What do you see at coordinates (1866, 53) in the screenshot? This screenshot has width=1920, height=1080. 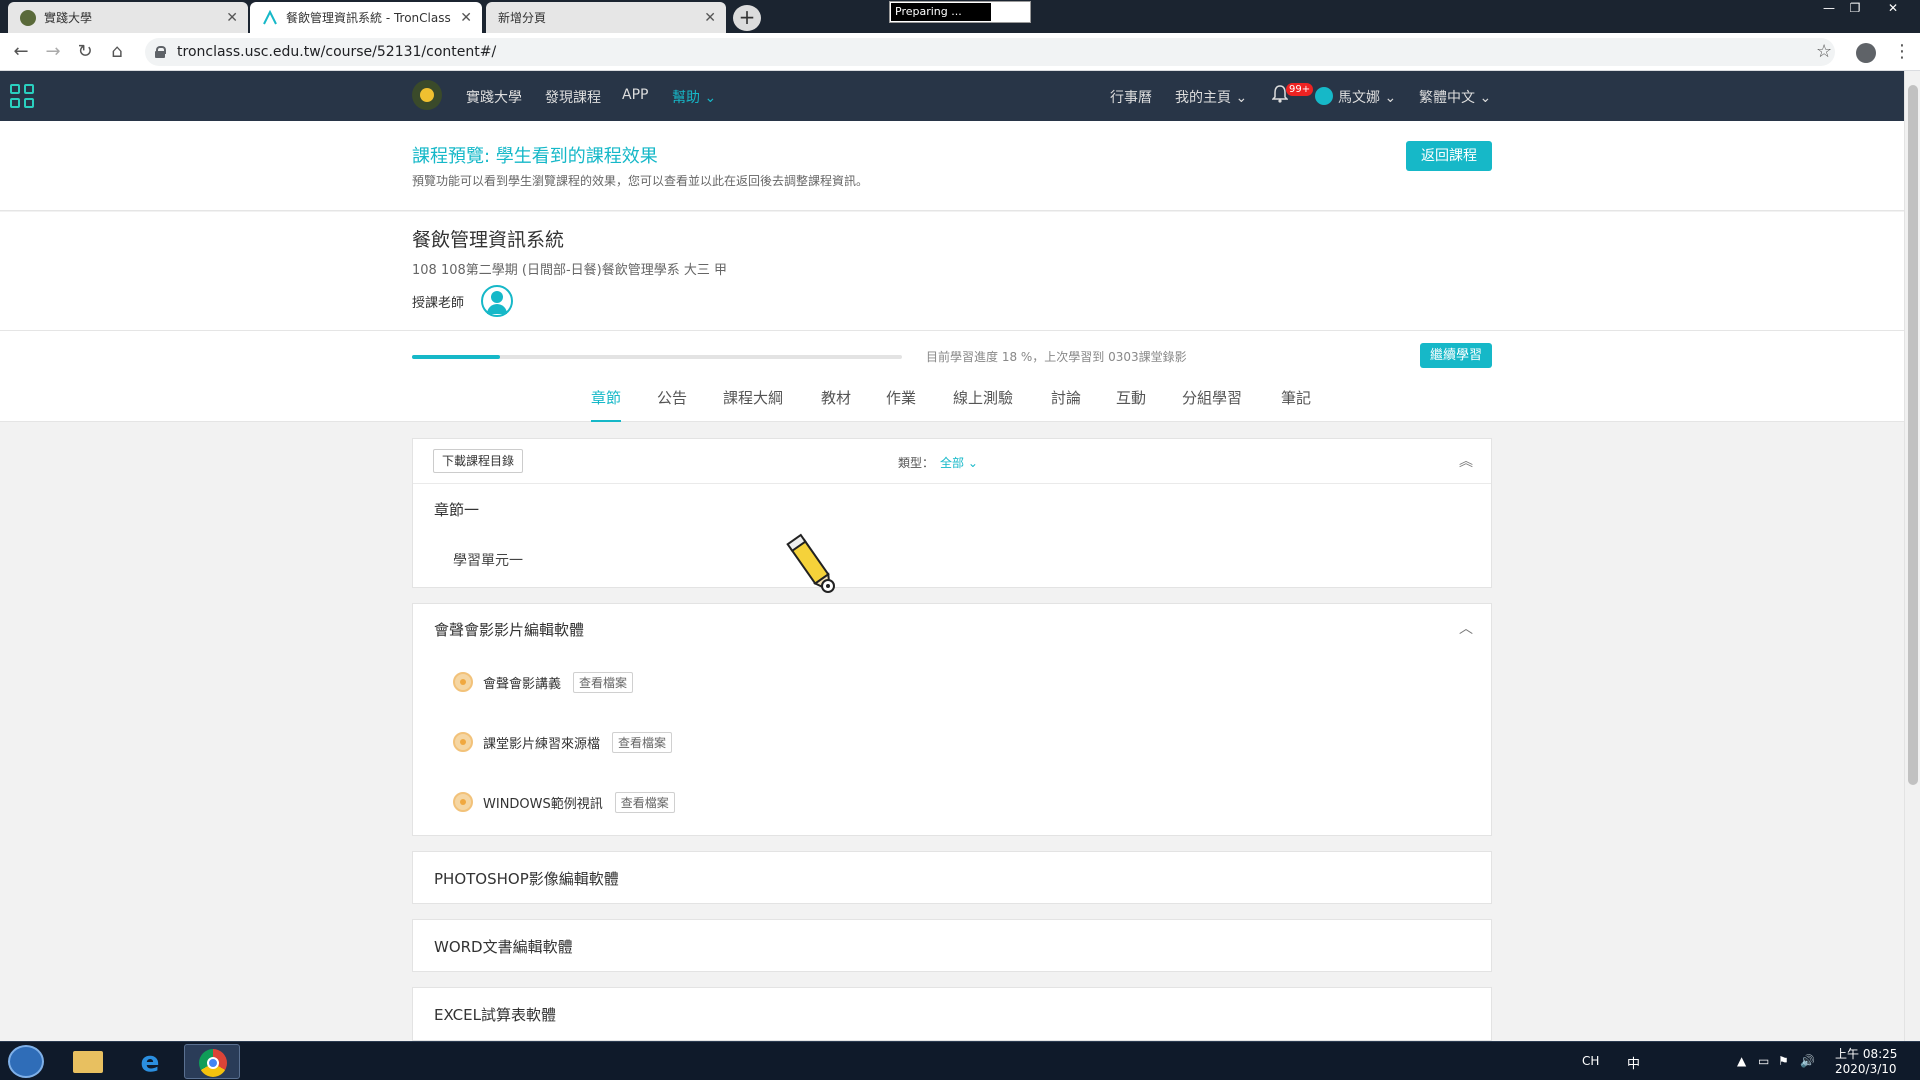 I see `profile-icon` at bounding box center [1866, 53].